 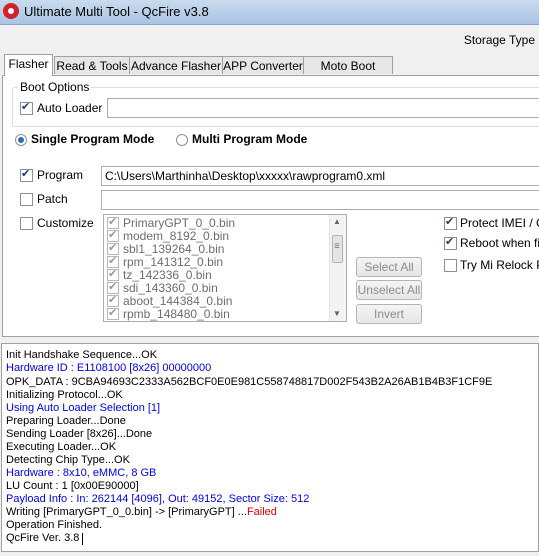 I want to click on text-caret, so click(x=82, y=539).